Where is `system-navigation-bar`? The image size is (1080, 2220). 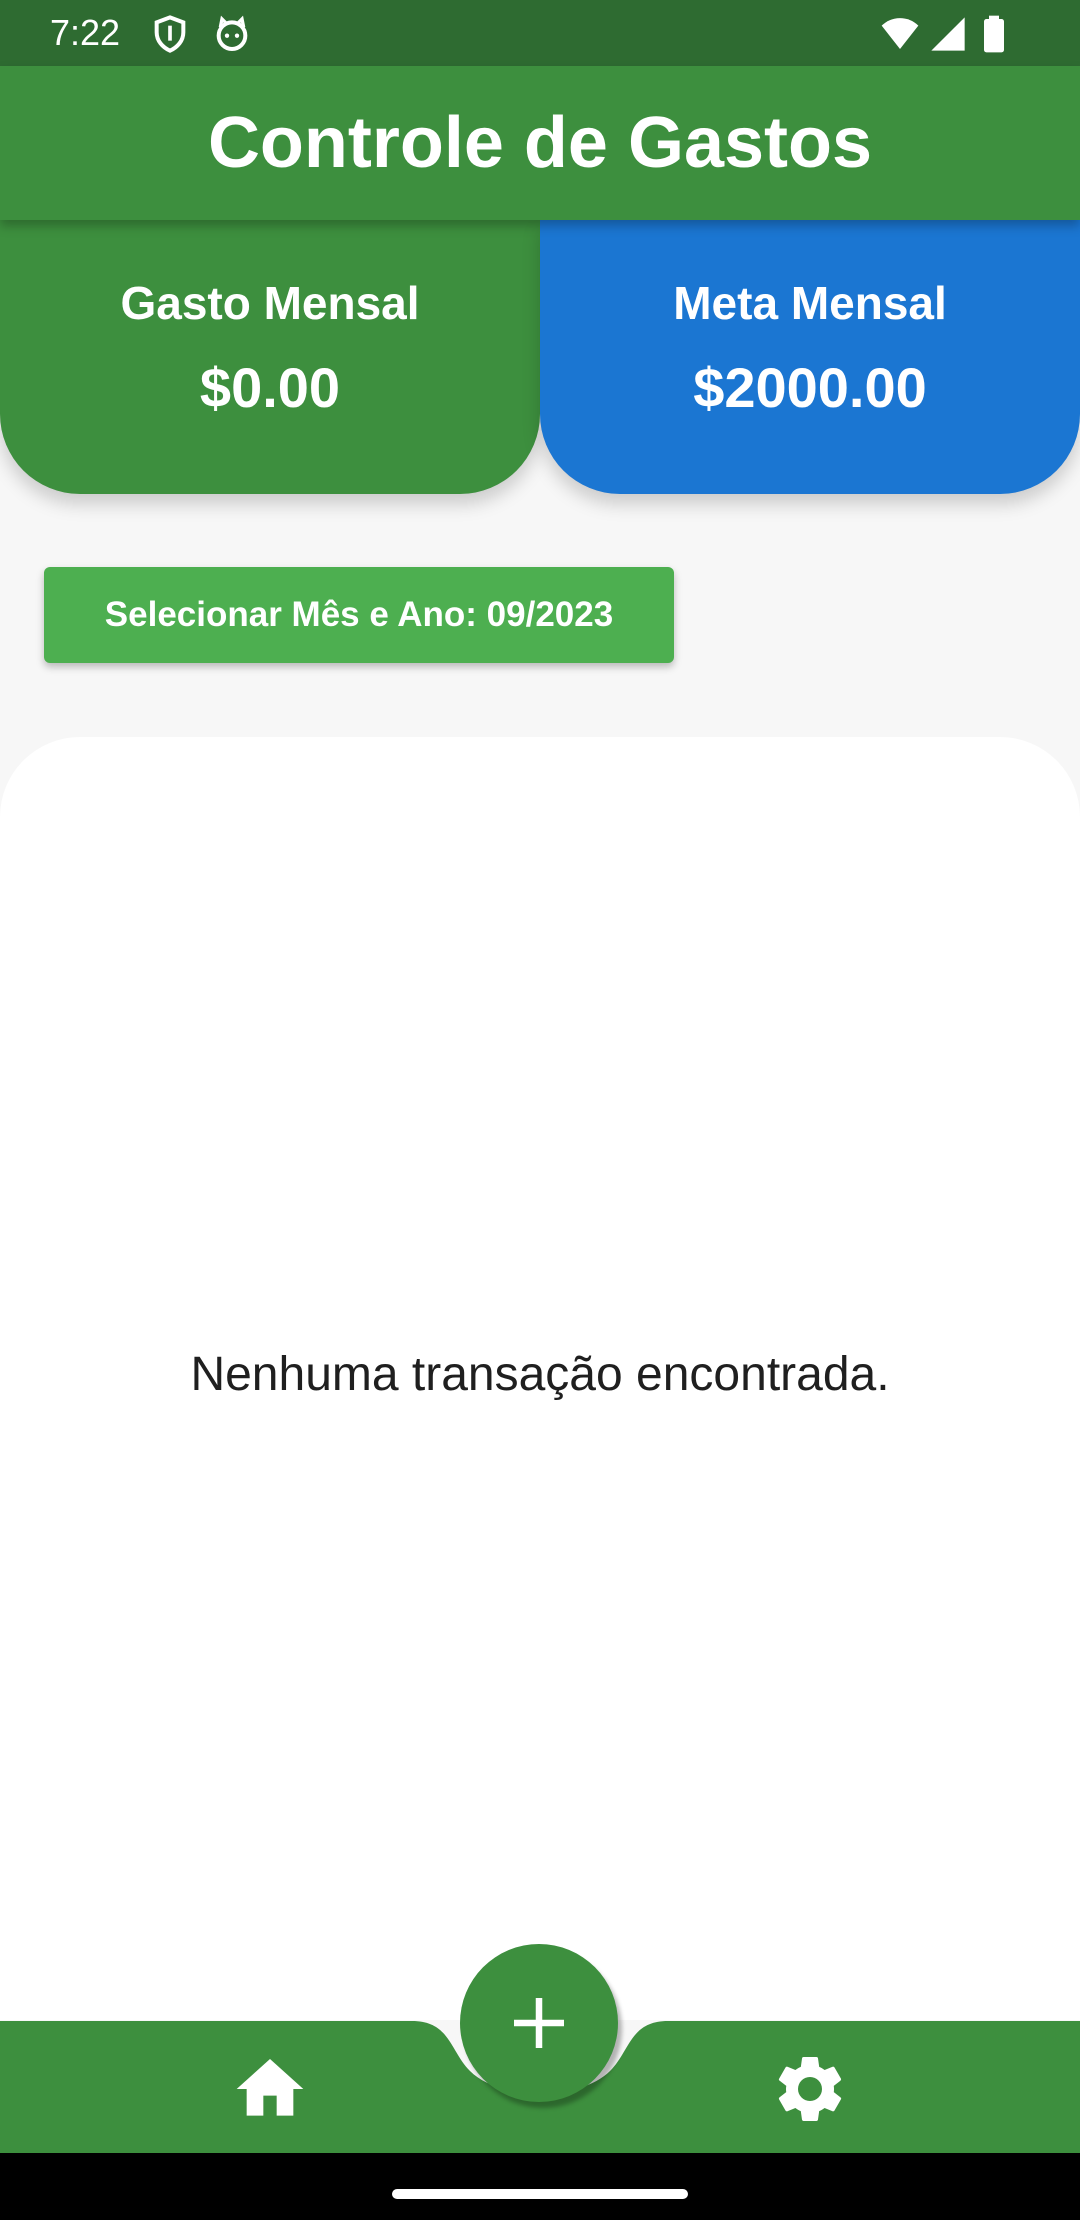 system-navigation-bar is located at coordinates (540, 2186).